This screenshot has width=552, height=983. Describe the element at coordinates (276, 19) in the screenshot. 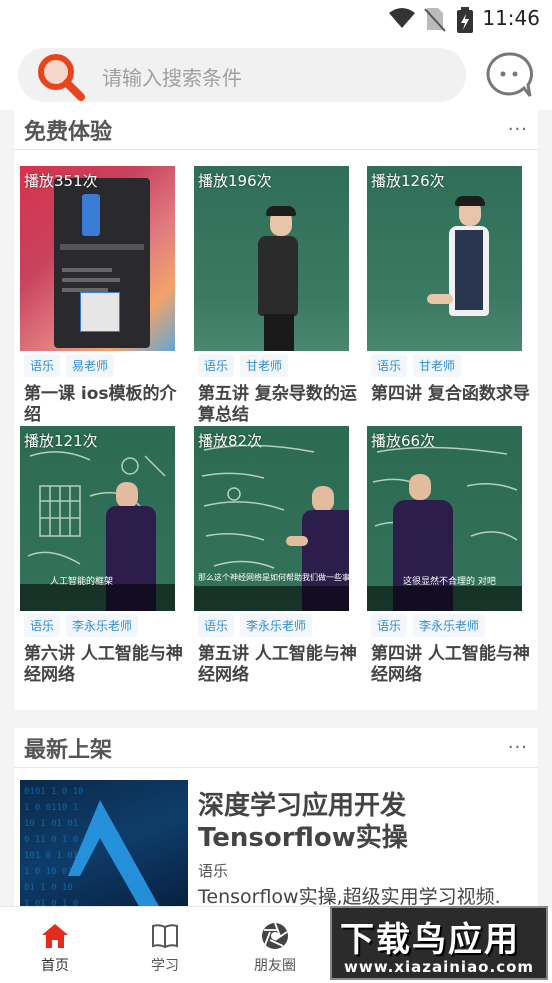

I see `status-bar: 11:46` at that location.